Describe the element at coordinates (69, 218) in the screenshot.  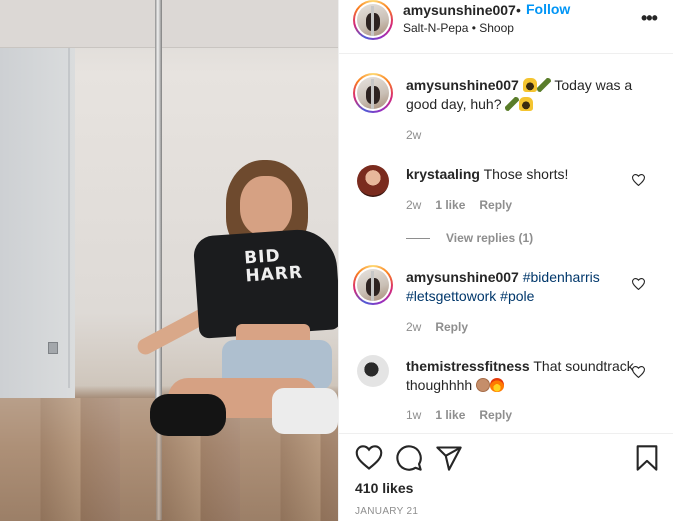
I see `wall-corner` at that location.